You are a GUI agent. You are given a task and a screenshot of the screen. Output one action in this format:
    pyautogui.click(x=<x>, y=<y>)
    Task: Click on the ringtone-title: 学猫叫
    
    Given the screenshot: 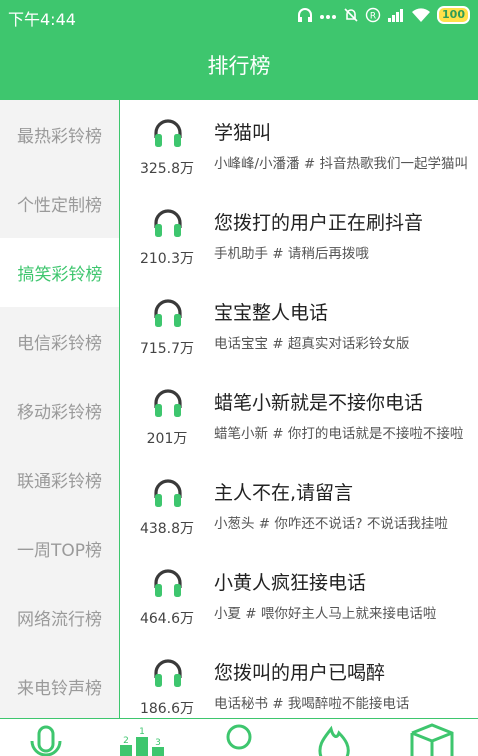 What is the action you would take?
    pyautogui.click(x=243, y=133)
    